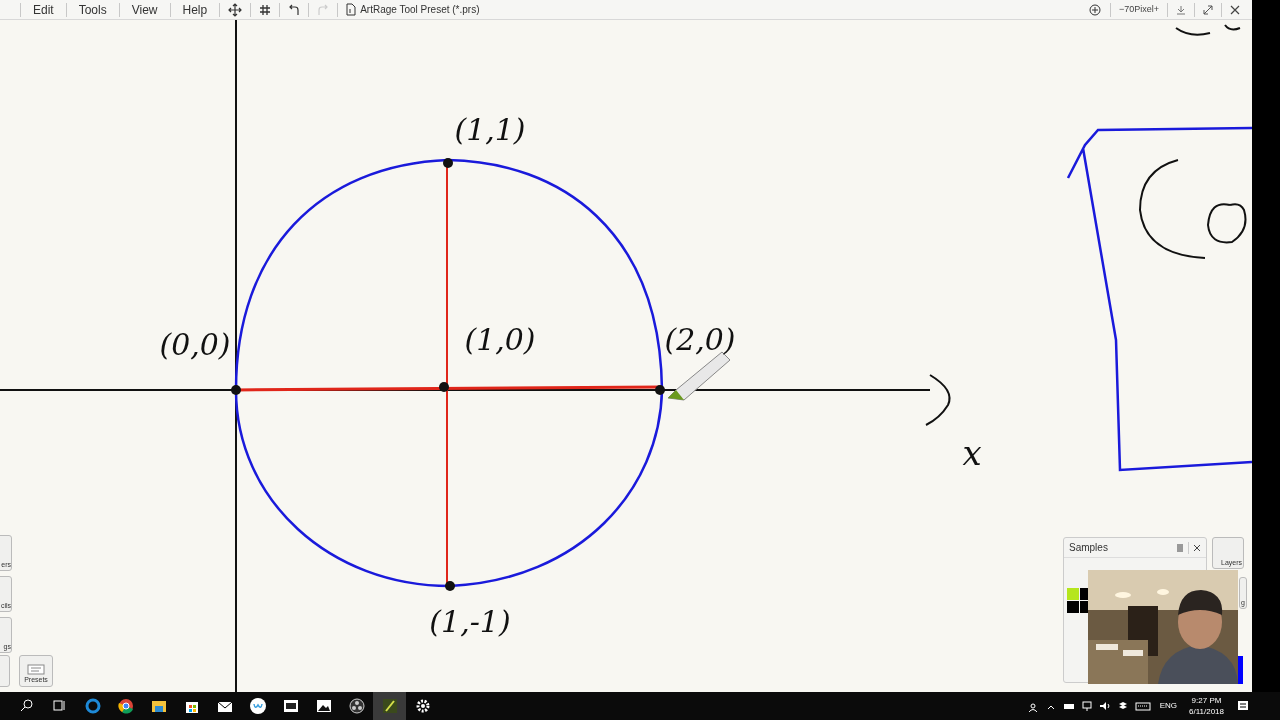 Image resolution: width=1280 pixels, height=720 pixels. What do you see at coordinates (43, 9) in the screenshot?
I see `menu-item: Edit` at bounding box center [43, 9].